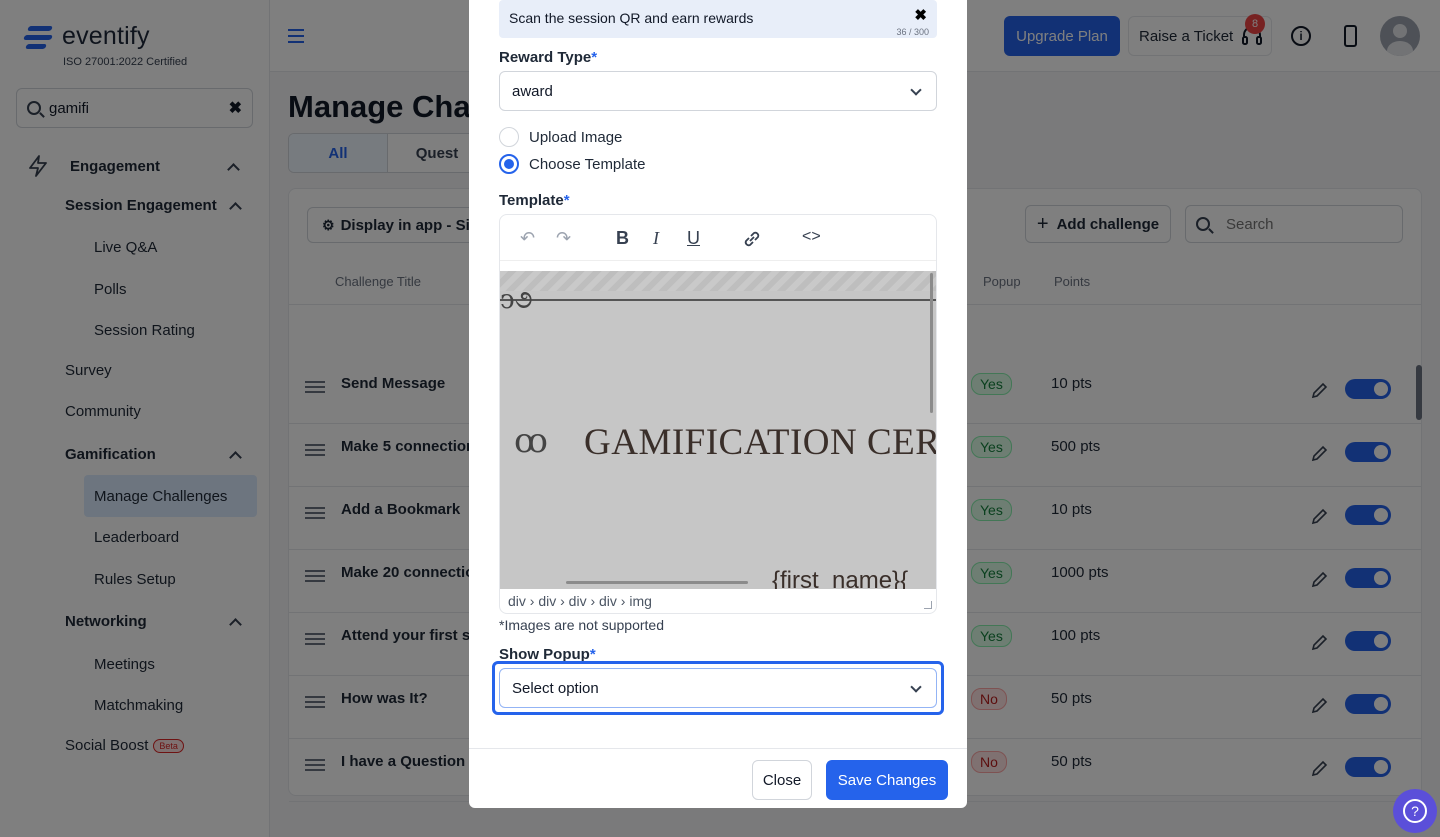 This screenshot has height=837, width=1440. I want to click on certificate-border-line, so click(718, 300).